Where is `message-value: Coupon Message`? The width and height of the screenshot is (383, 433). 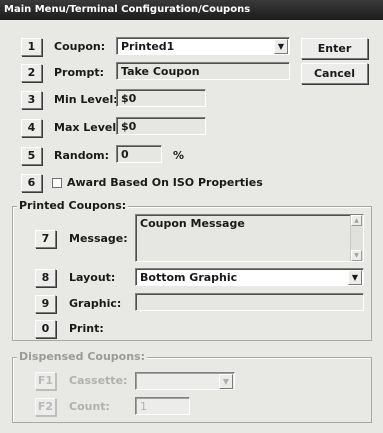 message-value: Coupon Message is located at coordinates (192, 223).